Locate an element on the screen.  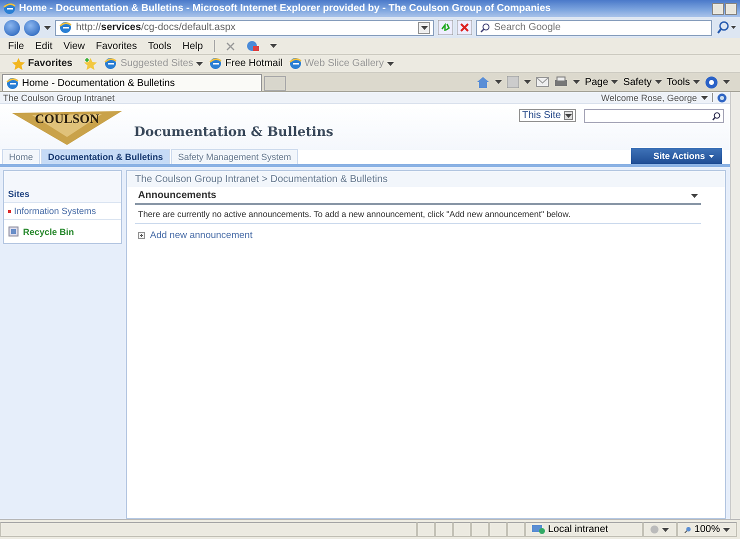
stop-icon is located at coordinates (464, 27).